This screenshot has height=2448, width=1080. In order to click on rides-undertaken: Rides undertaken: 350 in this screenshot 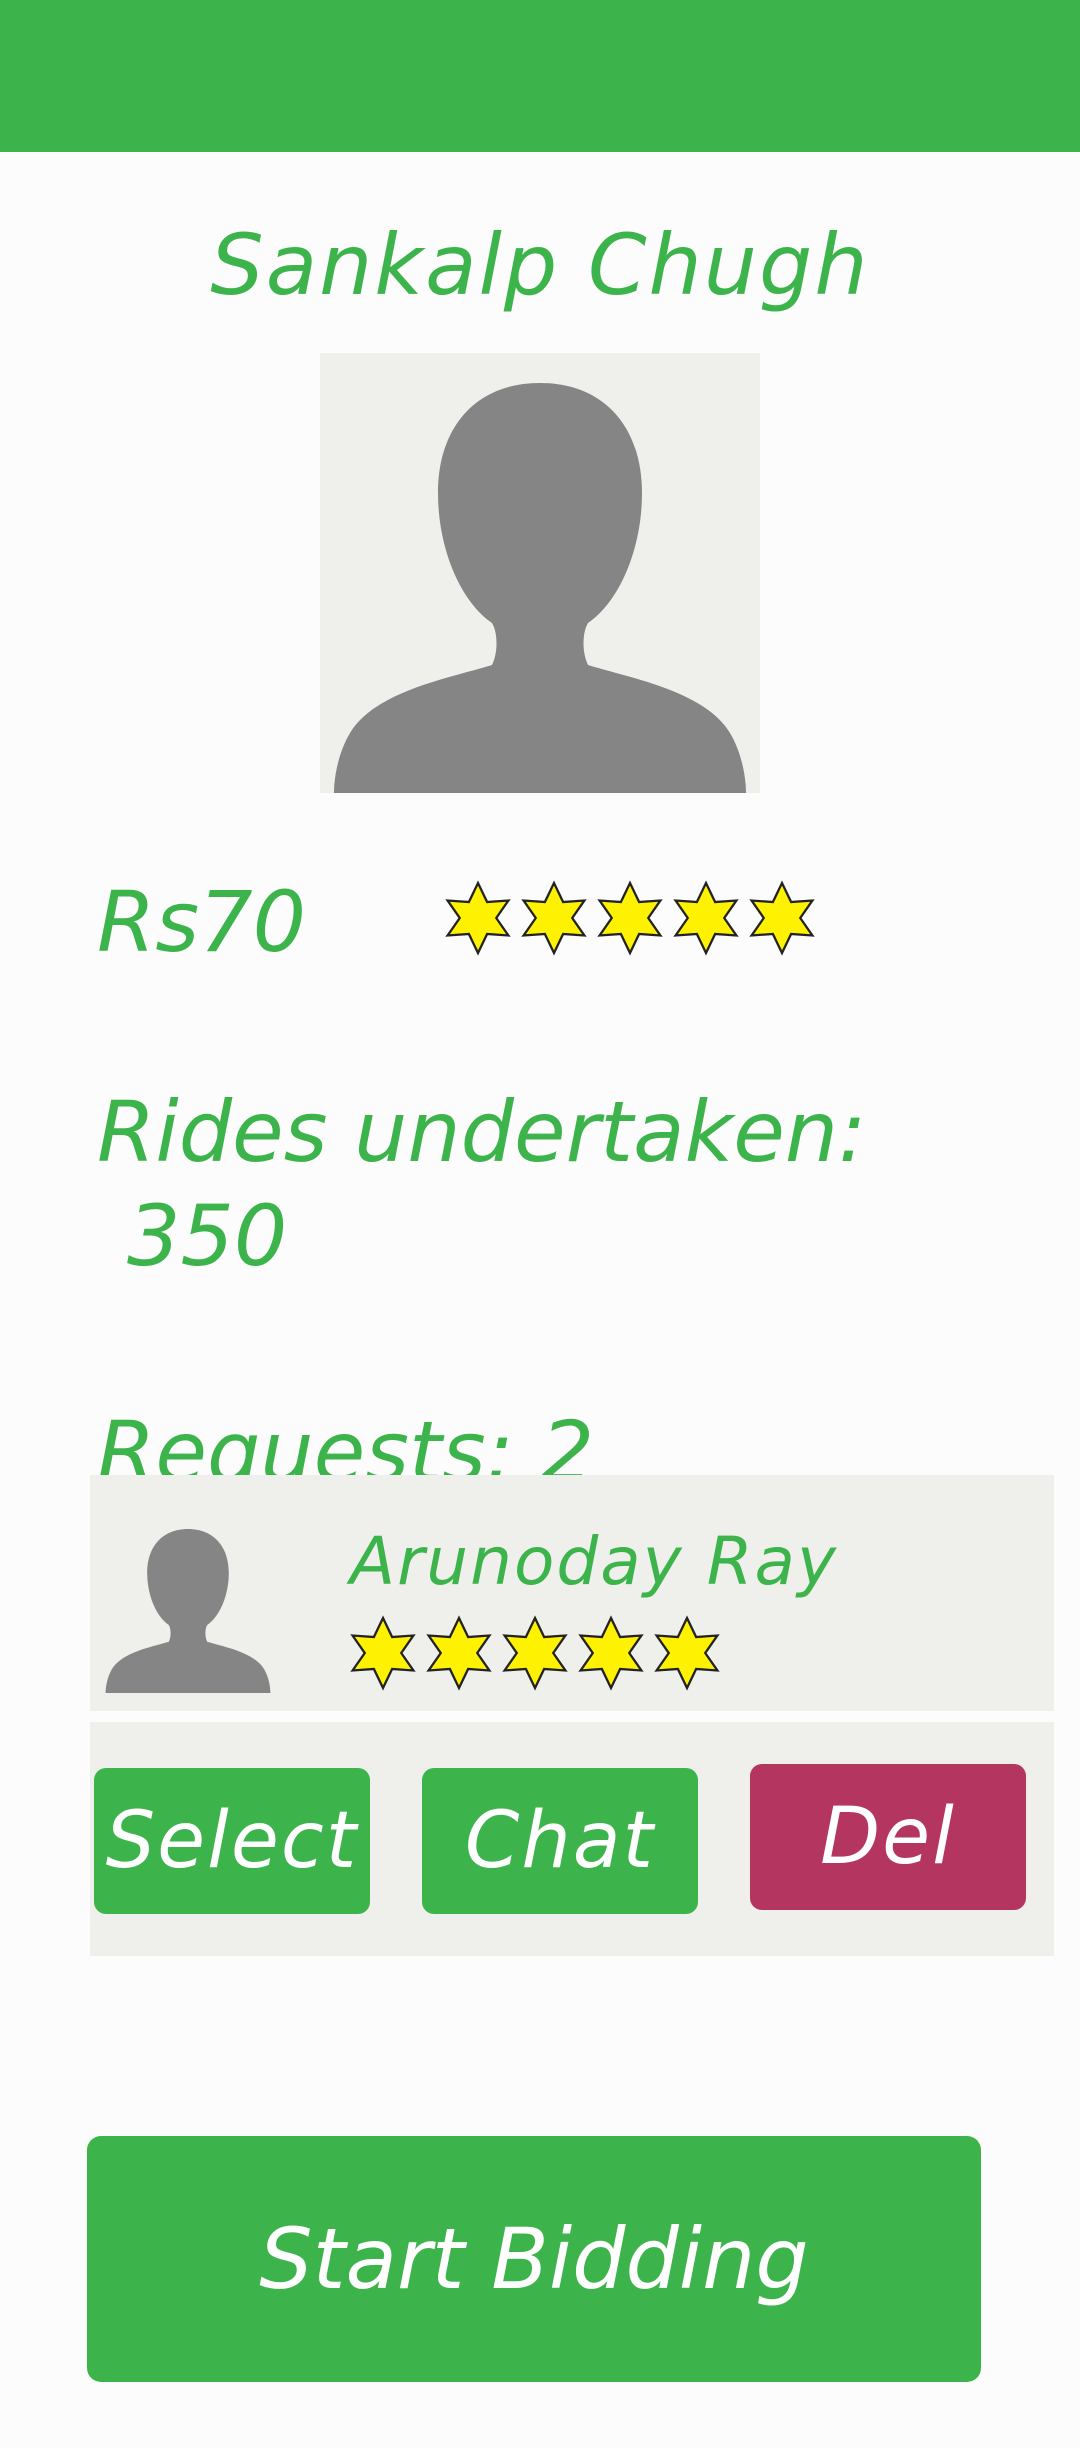, I will do `click(481, 1184)`.